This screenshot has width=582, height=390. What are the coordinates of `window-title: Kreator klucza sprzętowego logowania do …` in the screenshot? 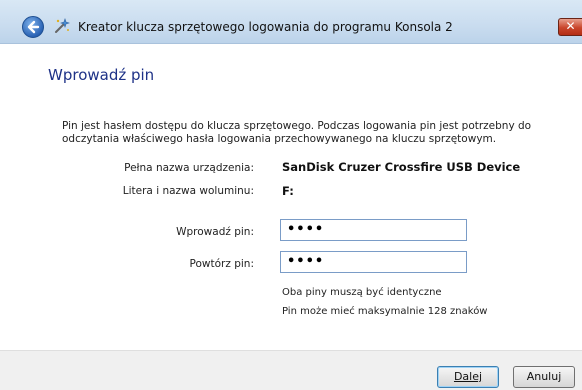 It's located at (265, 27).